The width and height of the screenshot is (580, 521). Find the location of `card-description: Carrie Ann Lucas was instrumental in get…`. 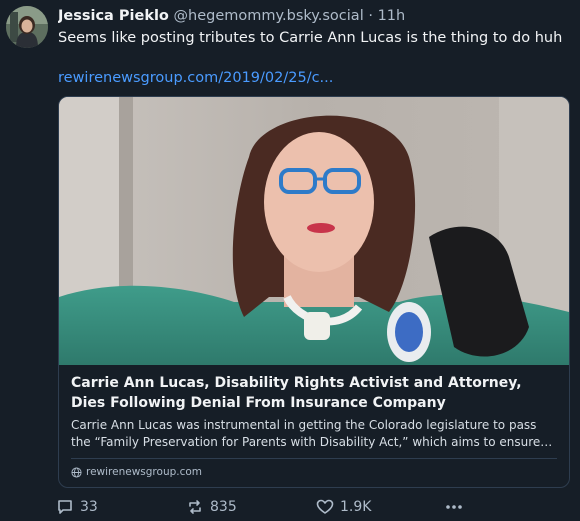

card-description: Carrie Ann Lucas was instrumental in get… is located at coordinates (306, 433).